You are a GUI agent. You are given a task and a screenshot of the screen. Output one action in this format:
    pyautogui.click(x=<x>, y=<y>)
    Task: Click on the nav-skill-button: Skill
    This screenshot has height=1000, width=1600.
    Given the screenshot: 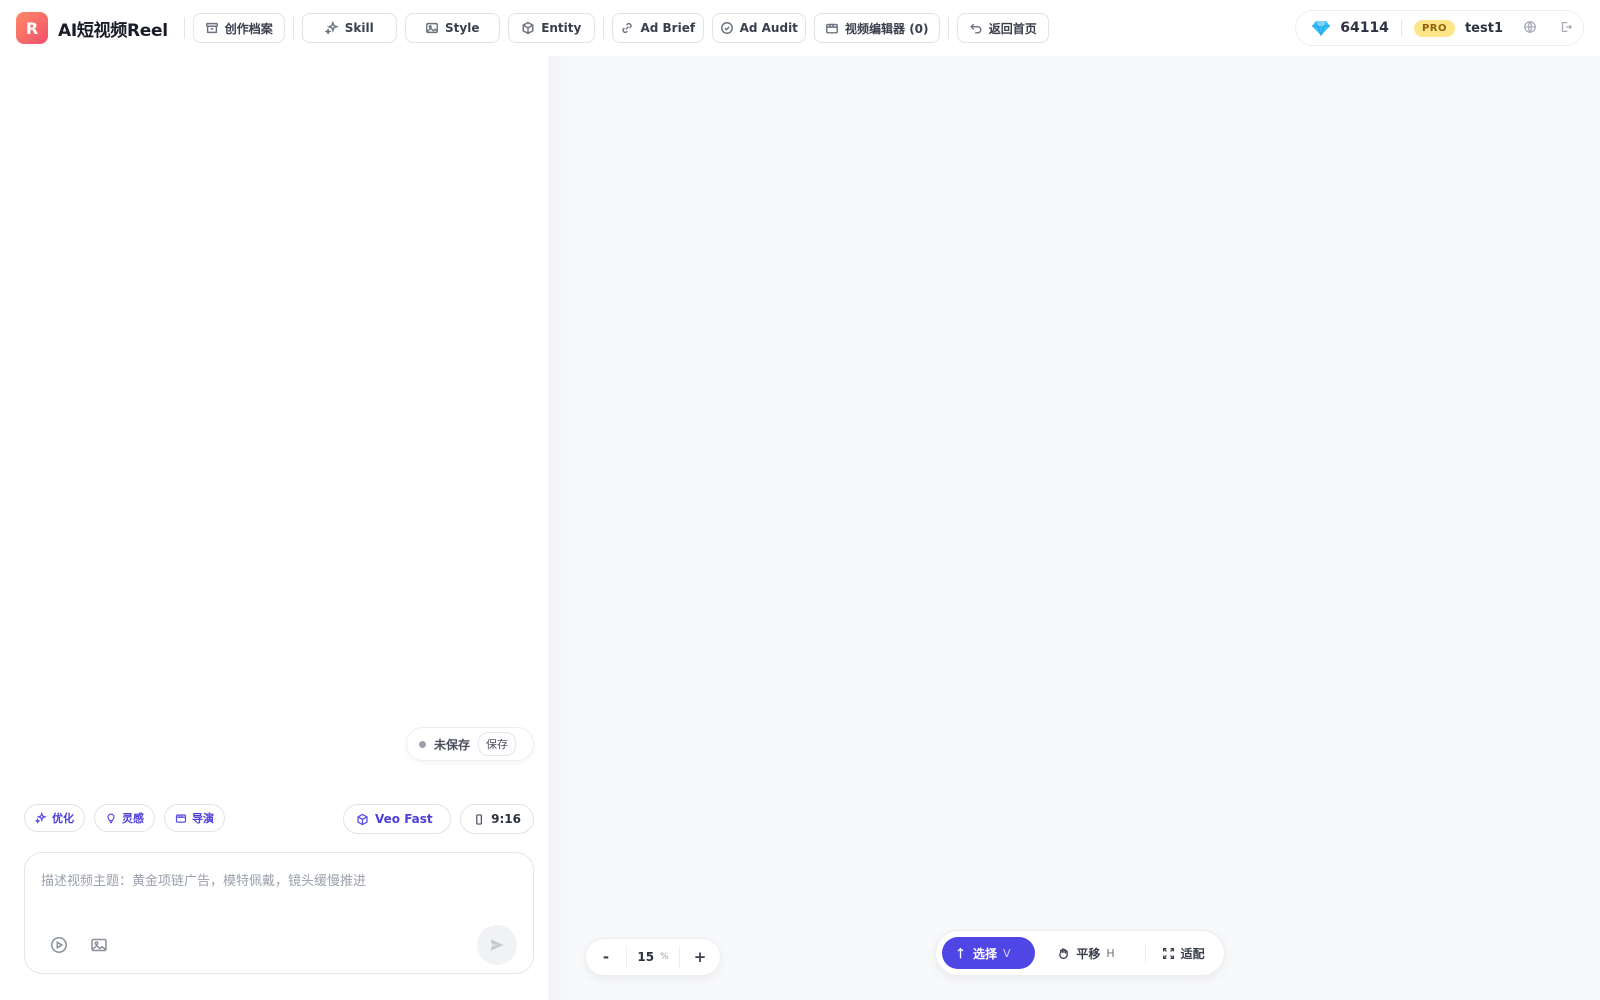 What is the action you would take?
    pyautogui.click(x=349, y=28)
    